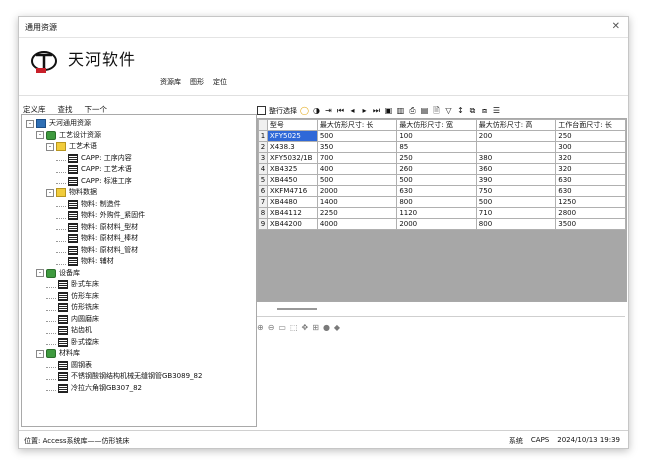 The image size is (646, 463). Describe the element at coordinates (472, 110) in the screenshot. I see `export-icon: ⧉` at that location.